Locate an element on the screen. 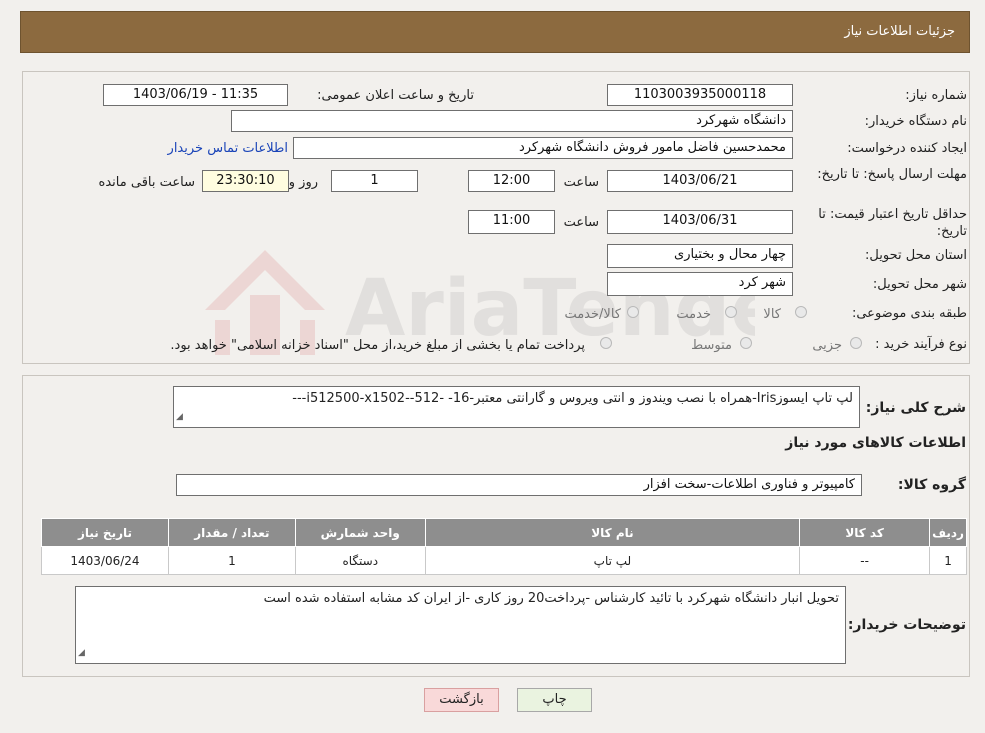  col-name: نام کالا is located at coordinates (612, 532).